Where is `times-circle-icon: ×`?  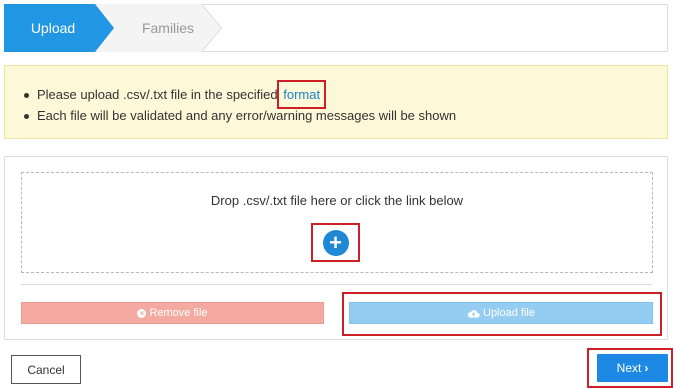 times-circle-icon: × is located at coordinates (142, 313).